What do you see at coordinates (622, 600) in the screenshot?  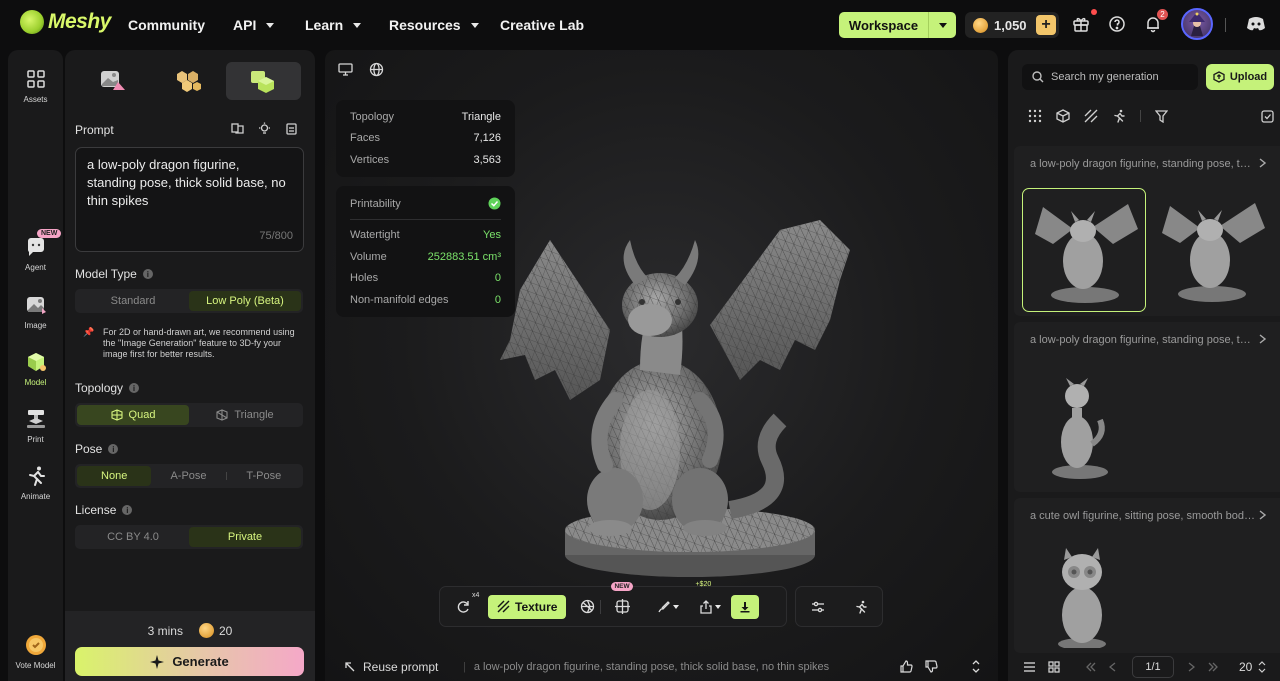 I see `rig-button: NEW` at bounding box center [622, 600].